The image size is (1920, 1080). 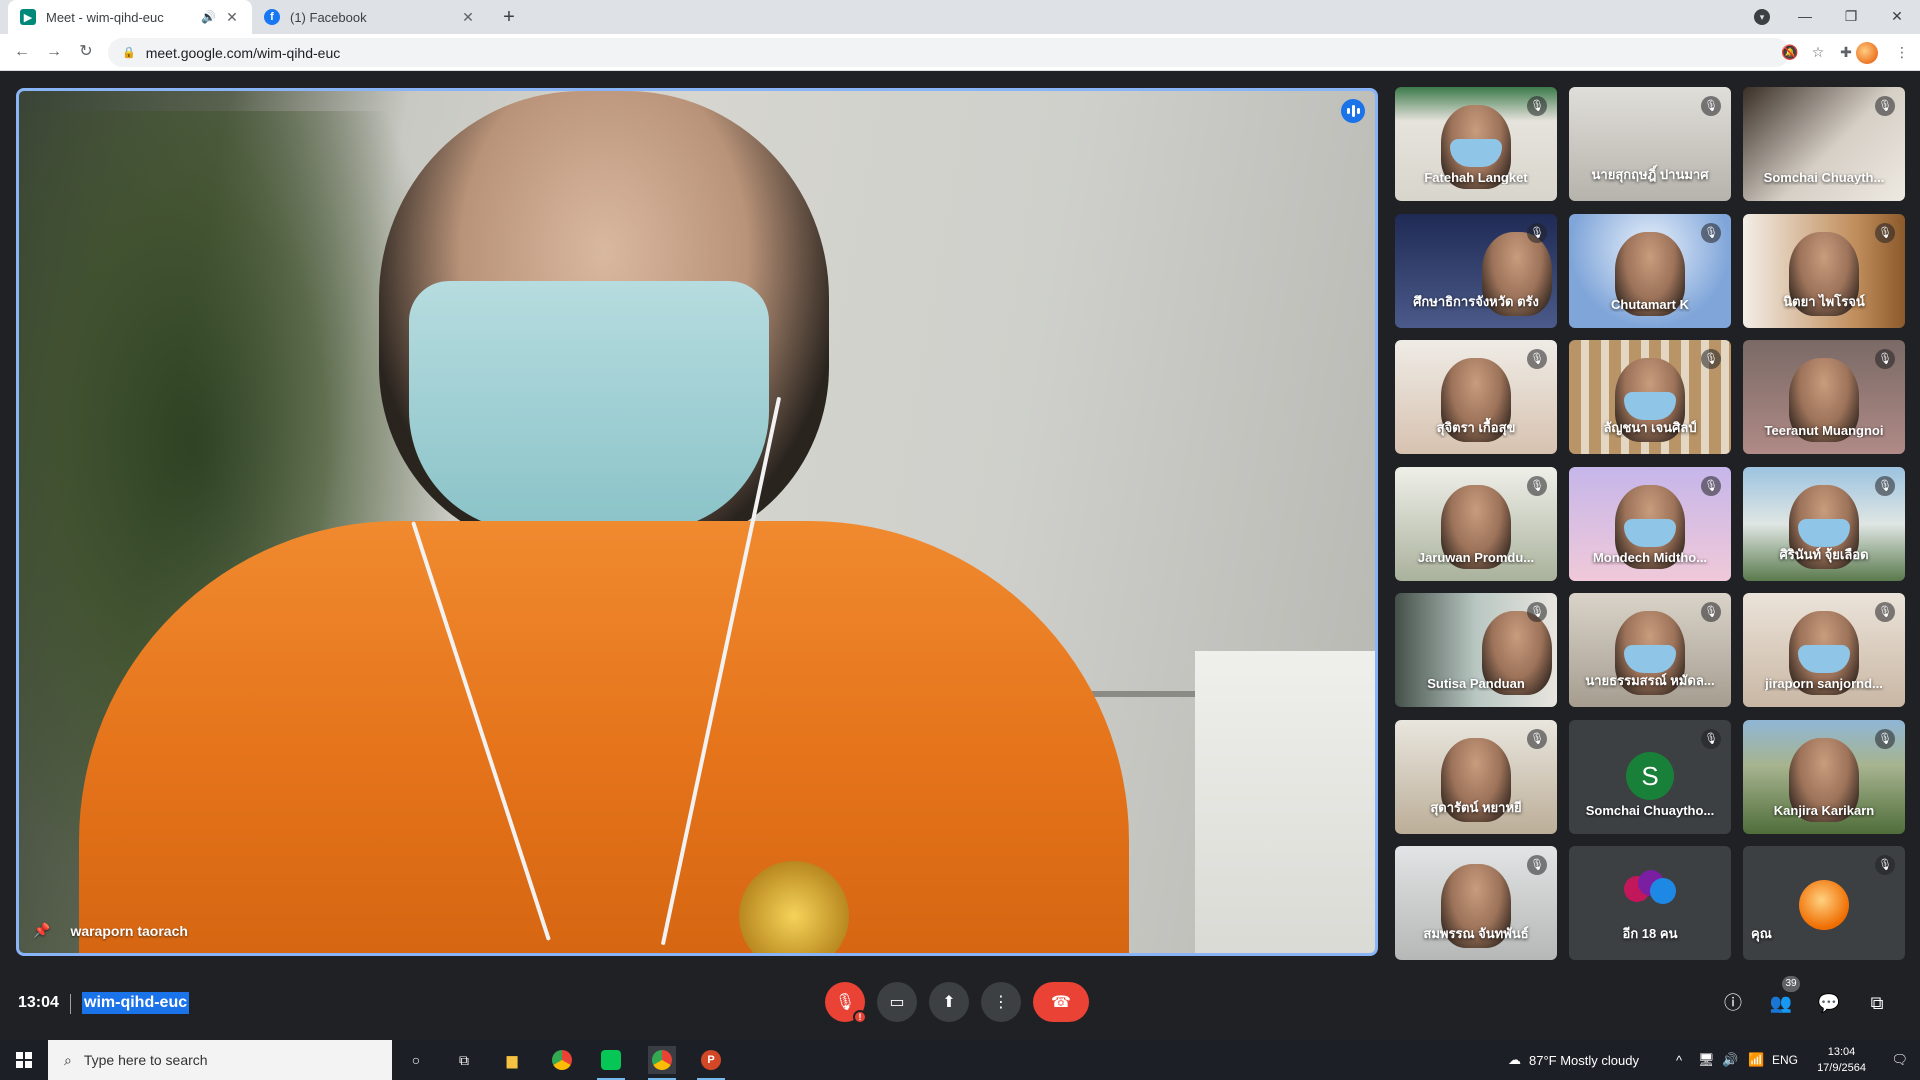 I want to click on profile-avatar, so click(x=1867, y=53).